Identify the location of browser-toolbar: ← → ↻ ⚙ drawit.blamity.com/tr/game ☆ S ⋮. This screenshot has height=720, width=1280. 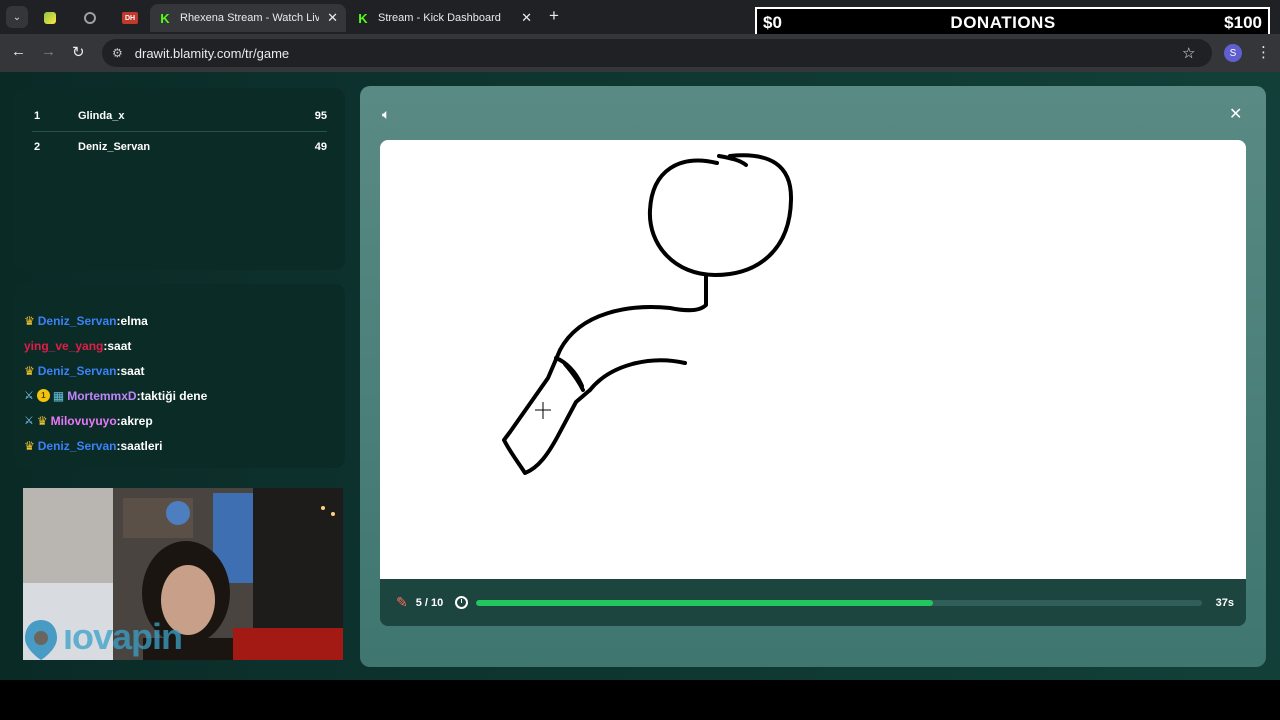
(640, 53).